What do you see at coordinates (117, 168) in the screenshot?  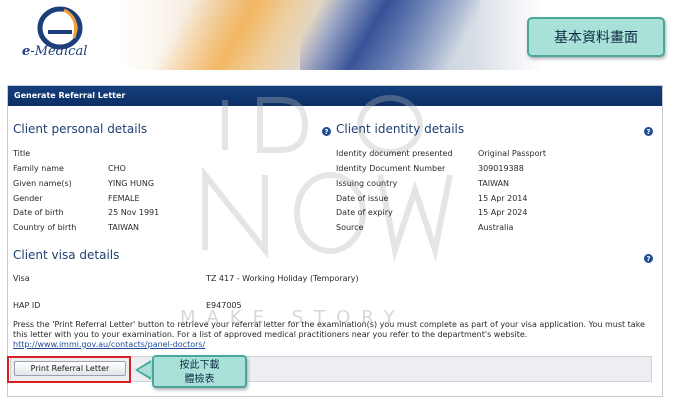 I see `personal-value-family-name: CHO` at bounding box center [117, 168].